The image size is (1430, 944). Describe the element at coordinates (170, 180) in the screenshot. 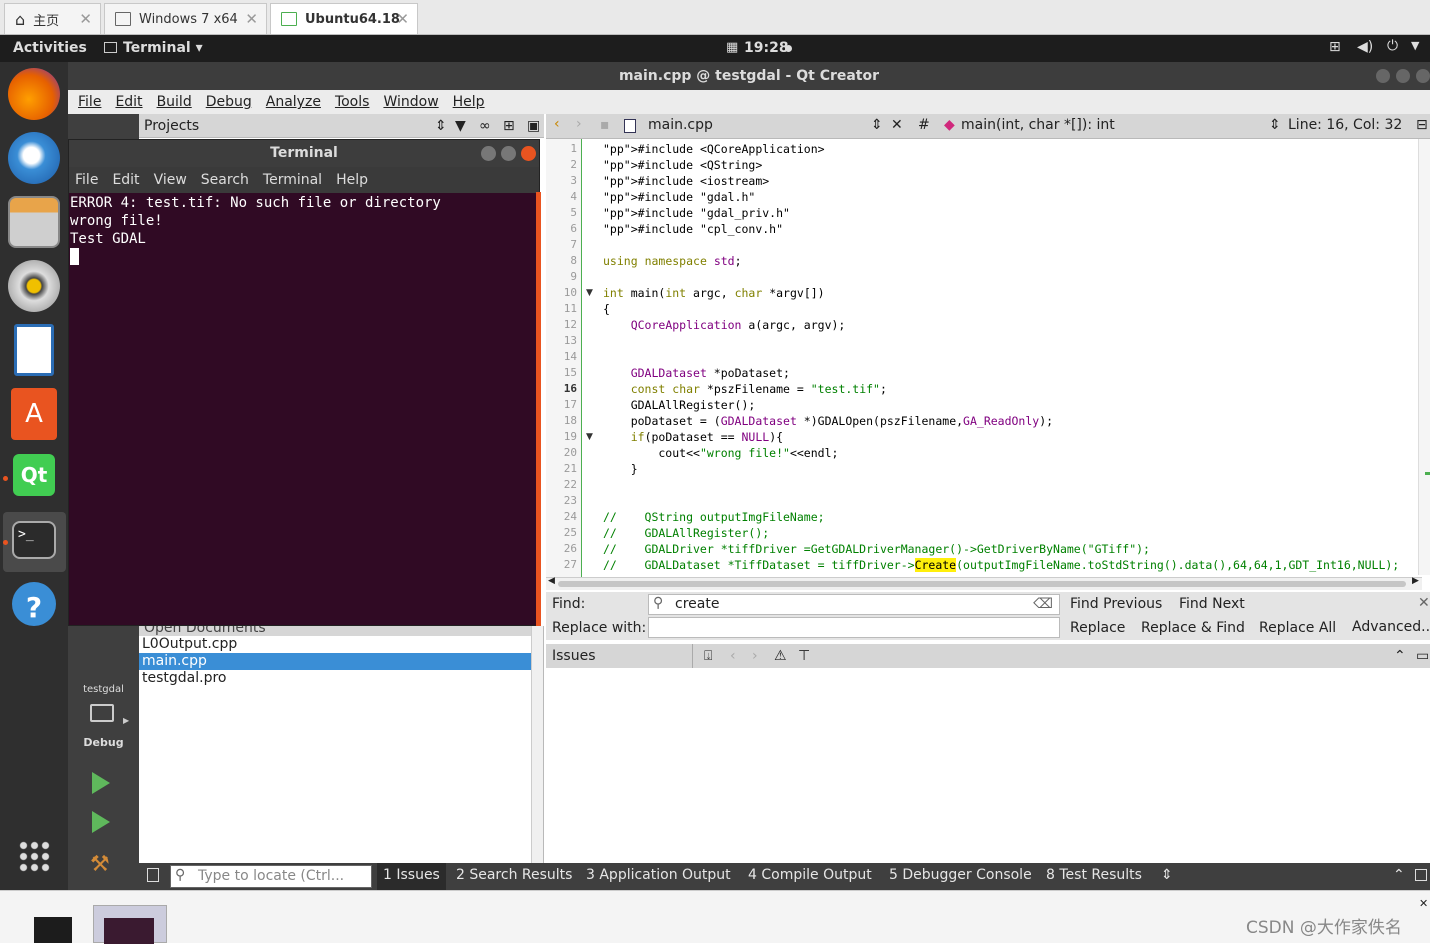

I see `terminal-menu-view: View` at that location.